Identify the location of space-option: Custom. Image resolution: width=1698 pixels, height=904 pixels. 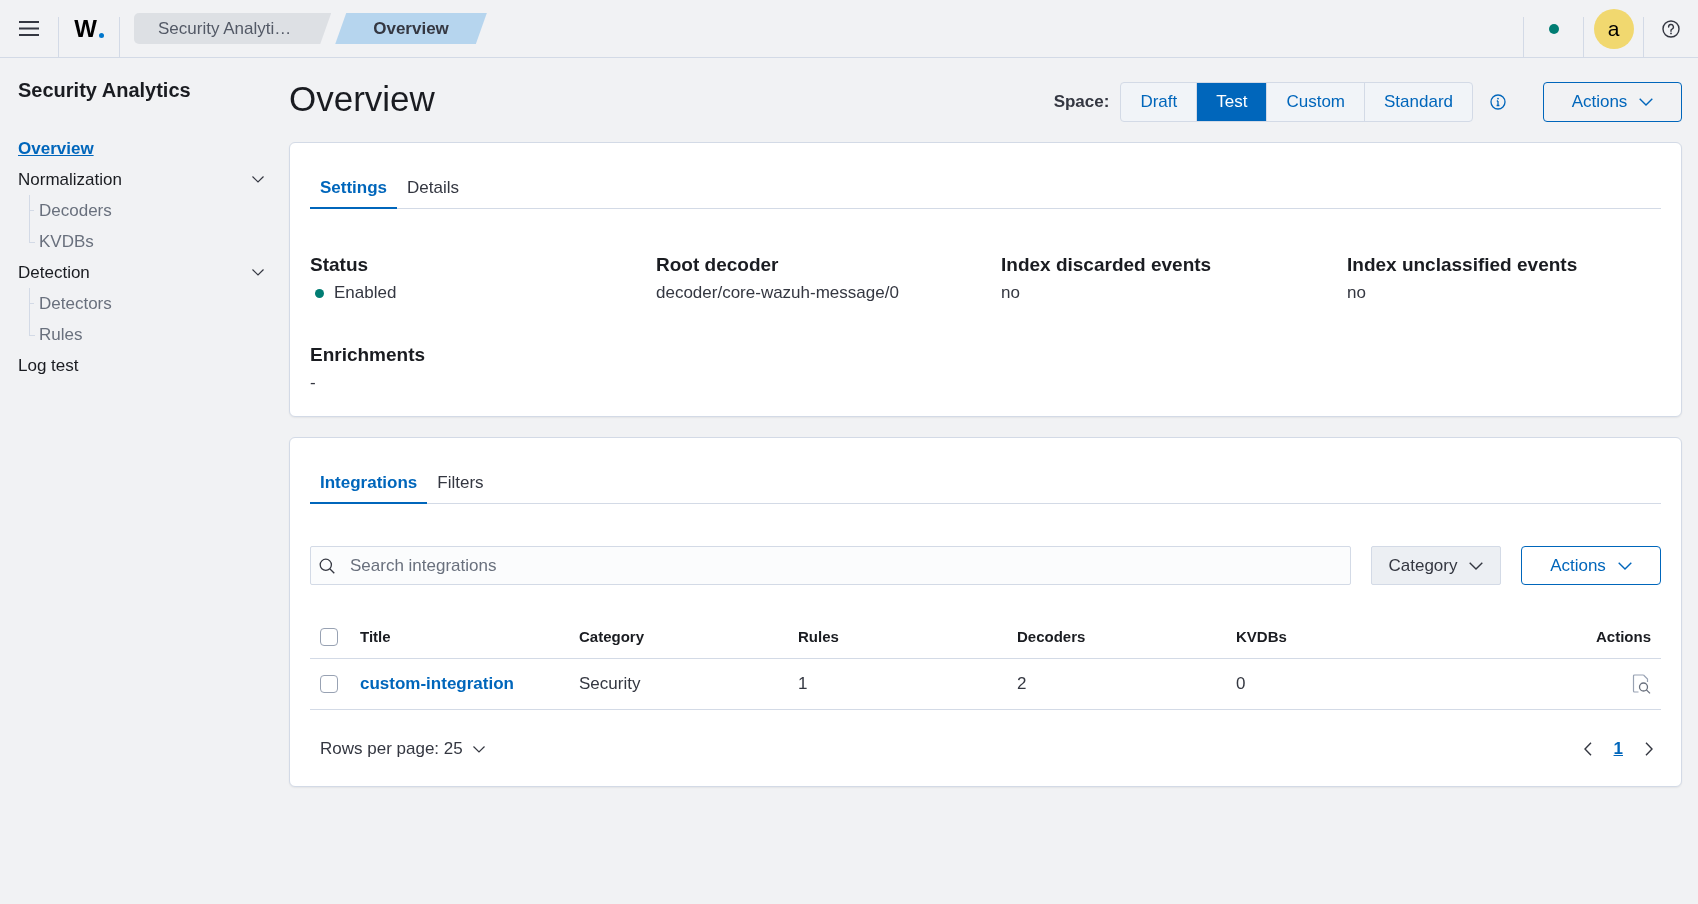
(1315, 102).